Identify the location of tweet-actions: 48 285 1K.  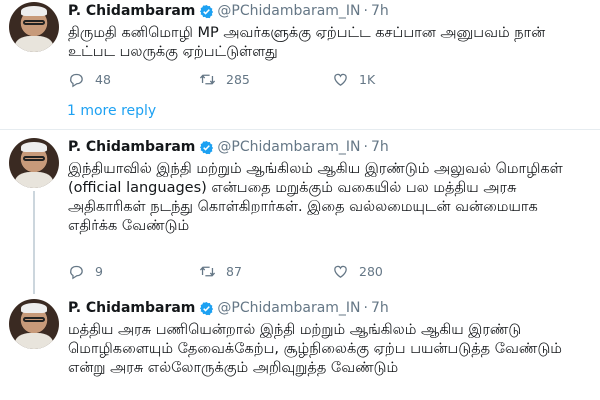
(278, 79).